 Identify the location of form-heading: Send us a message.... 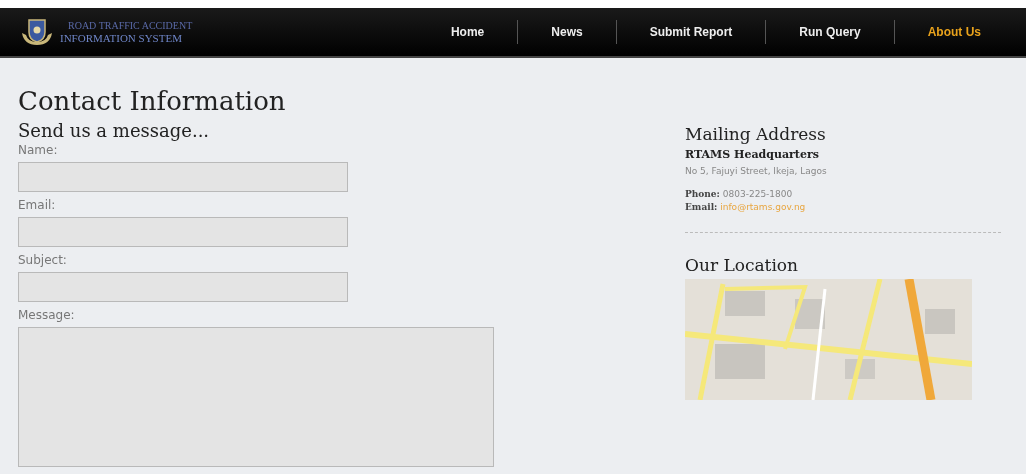
(114, 130).